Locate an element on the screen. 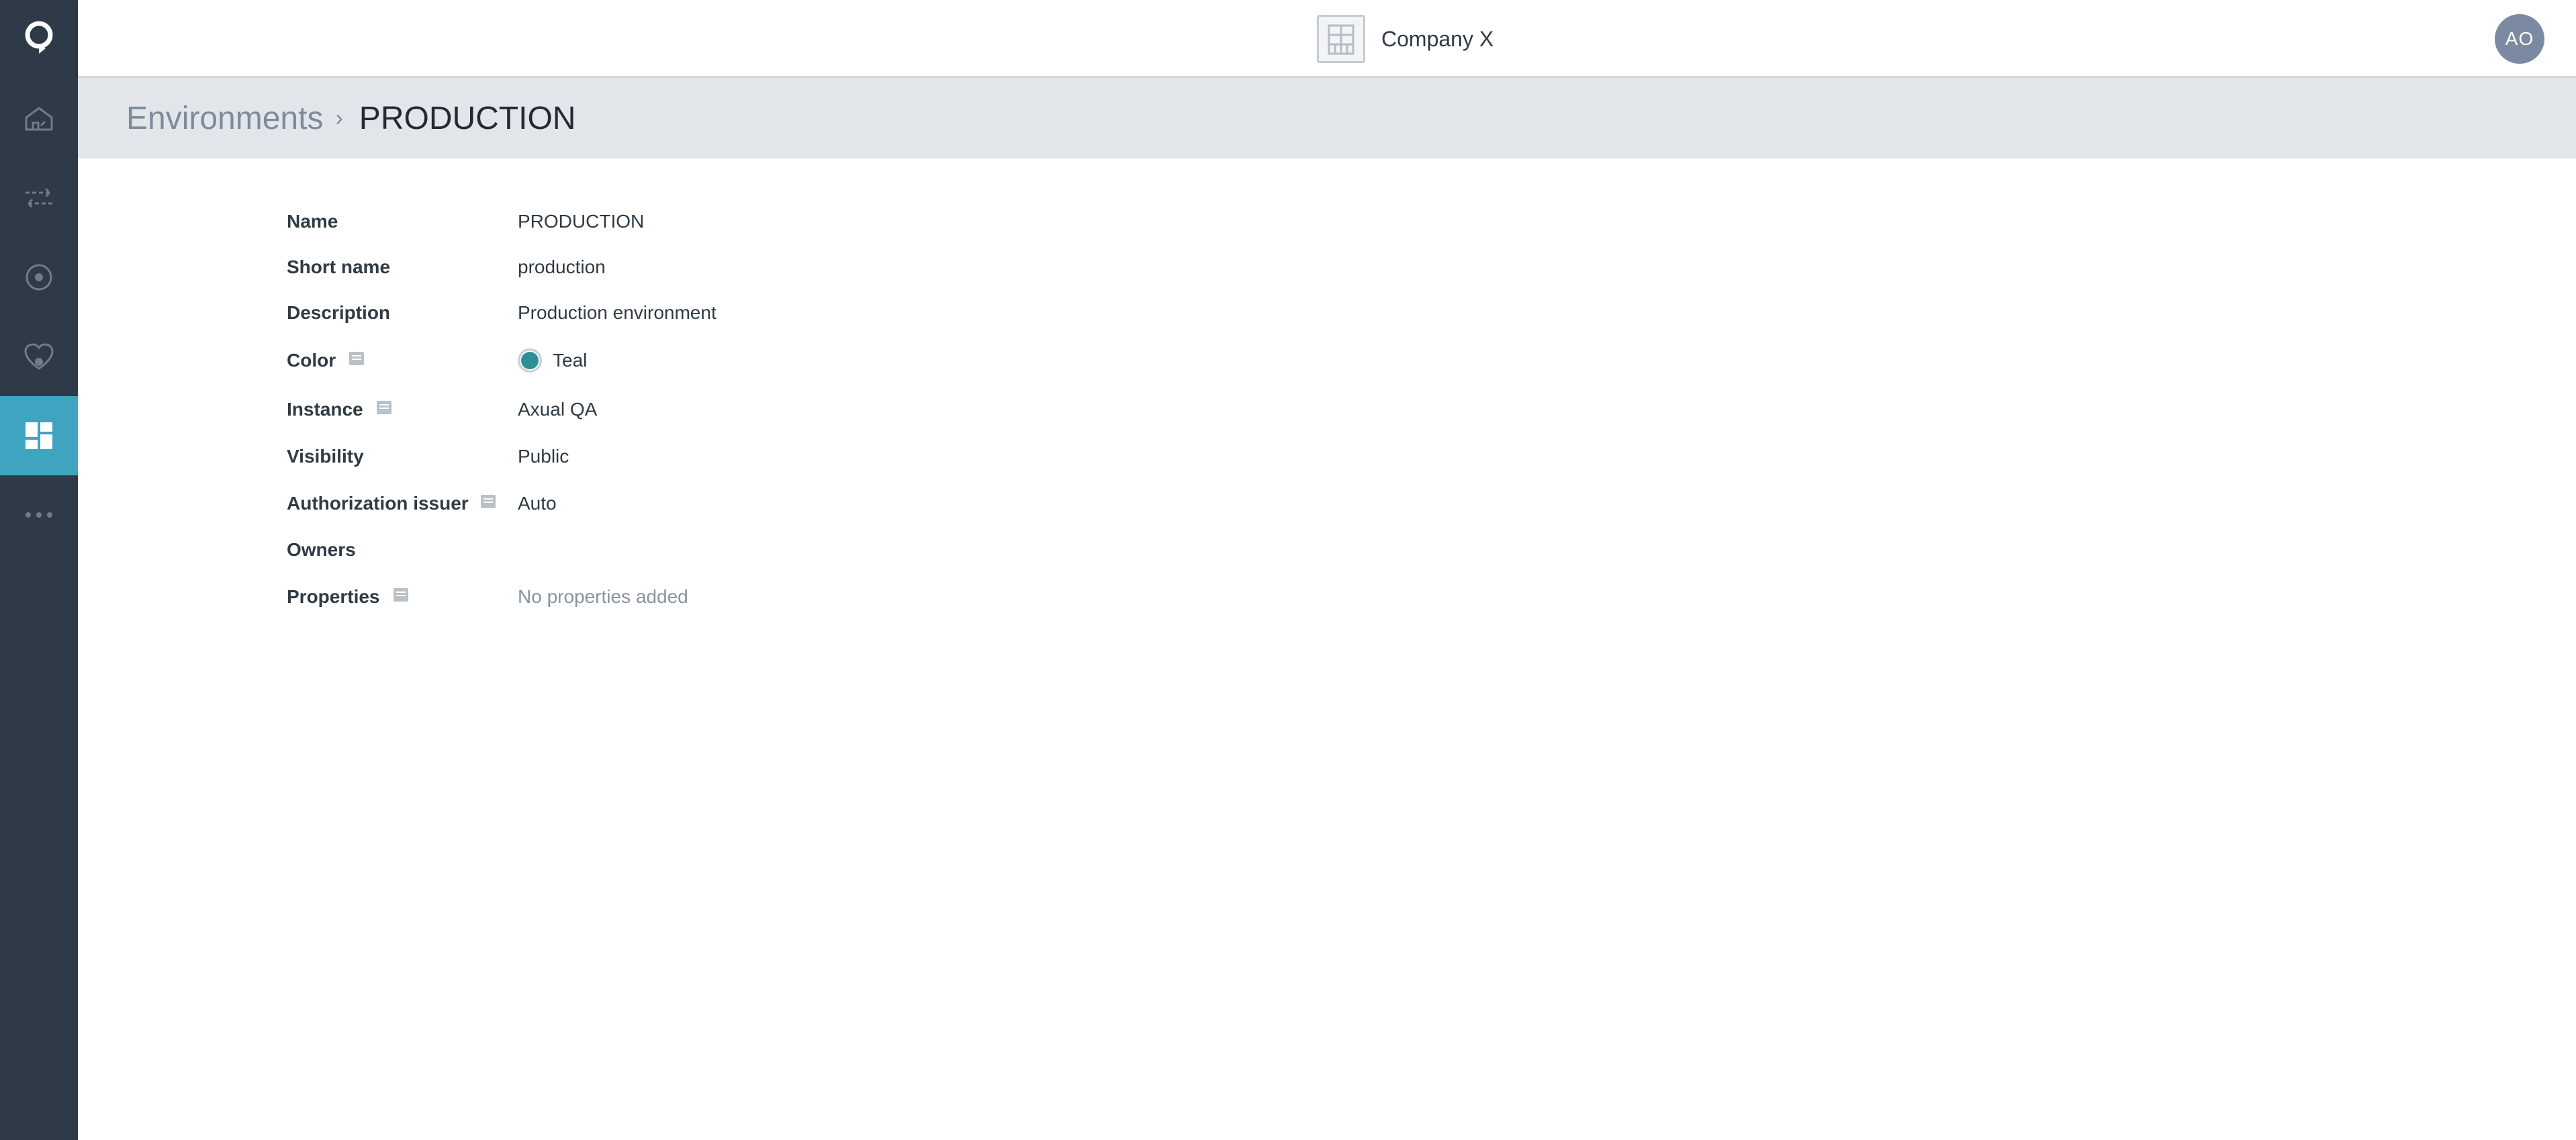 This screenshot has height=1140, width=2576. sidebar-item-integrations is located at coordinates (39, 356).